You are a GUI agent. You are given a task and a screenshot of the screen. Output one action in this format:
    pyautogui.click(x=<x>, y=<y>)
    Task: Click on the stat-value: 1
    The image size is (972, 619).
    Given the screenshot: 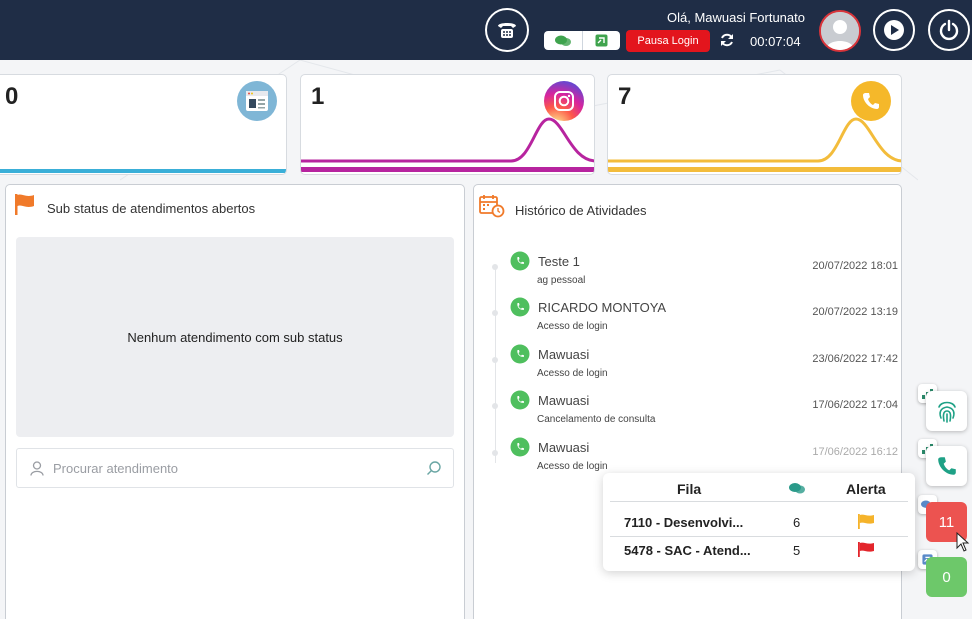 What is the action you would take?
    pyautogui.click(x=318, y=96)
    